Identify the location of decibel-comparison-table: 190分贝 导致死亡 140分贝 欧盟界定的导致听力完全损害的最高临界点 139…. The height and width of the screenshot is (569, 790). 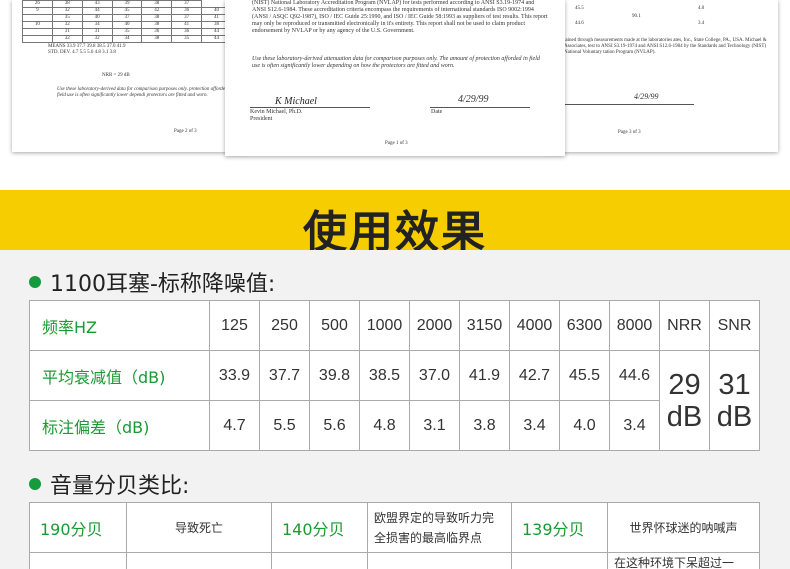
(394, 535).